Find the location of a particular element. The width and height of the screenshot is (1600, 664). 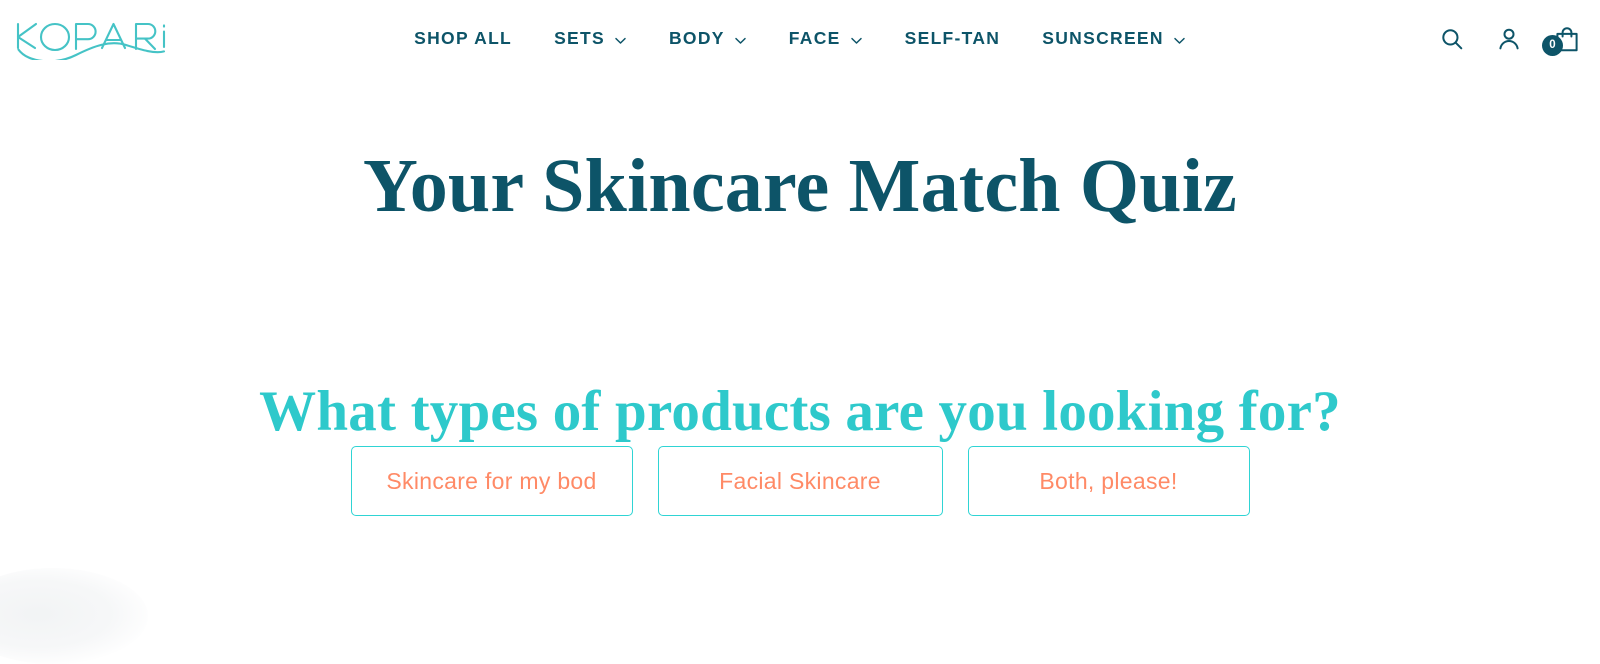

kopari-logo is located at coordinates (94, 39).